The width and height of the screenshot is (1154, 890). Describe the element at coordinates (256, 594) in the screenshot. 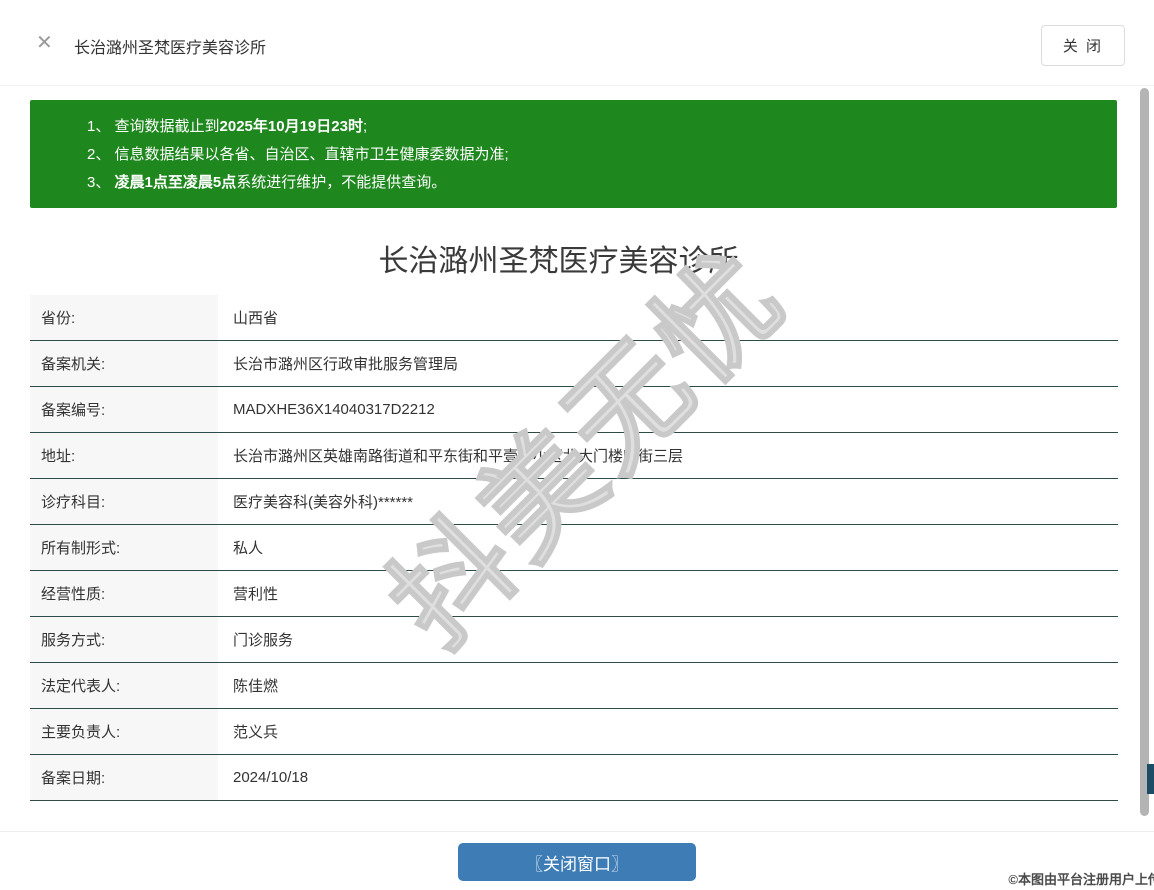

I see `field-value: 营利性` at that location.